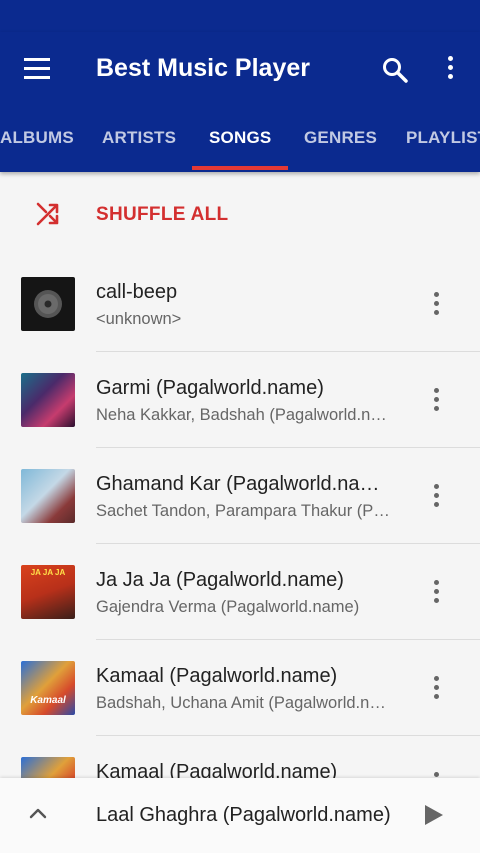 Image resolution: width=480 pixels, height=853 pixels. What do you see at coordinates (48, 304) in the screenshot?
I see `album-art-disc-icon` at bounding box center [48, 304].